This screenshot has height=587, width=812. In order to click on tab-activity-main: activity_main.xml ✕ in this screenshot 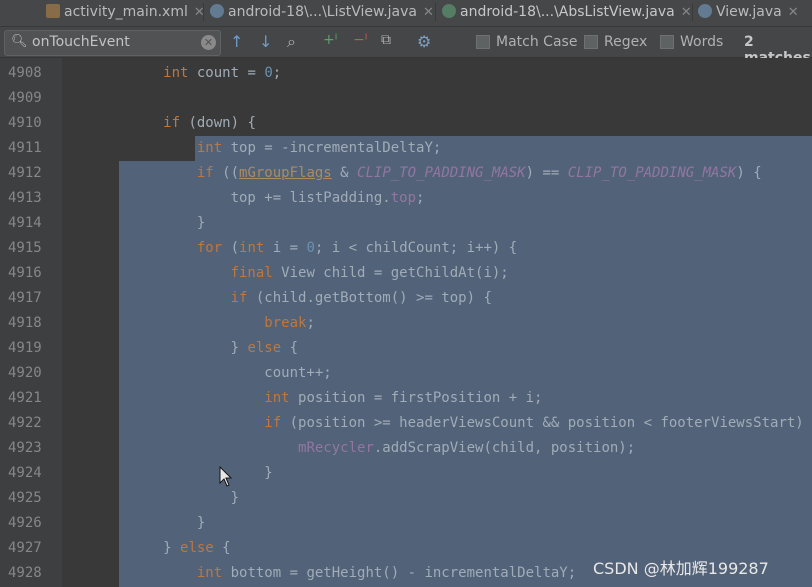, I will do `click(125, 12)`.